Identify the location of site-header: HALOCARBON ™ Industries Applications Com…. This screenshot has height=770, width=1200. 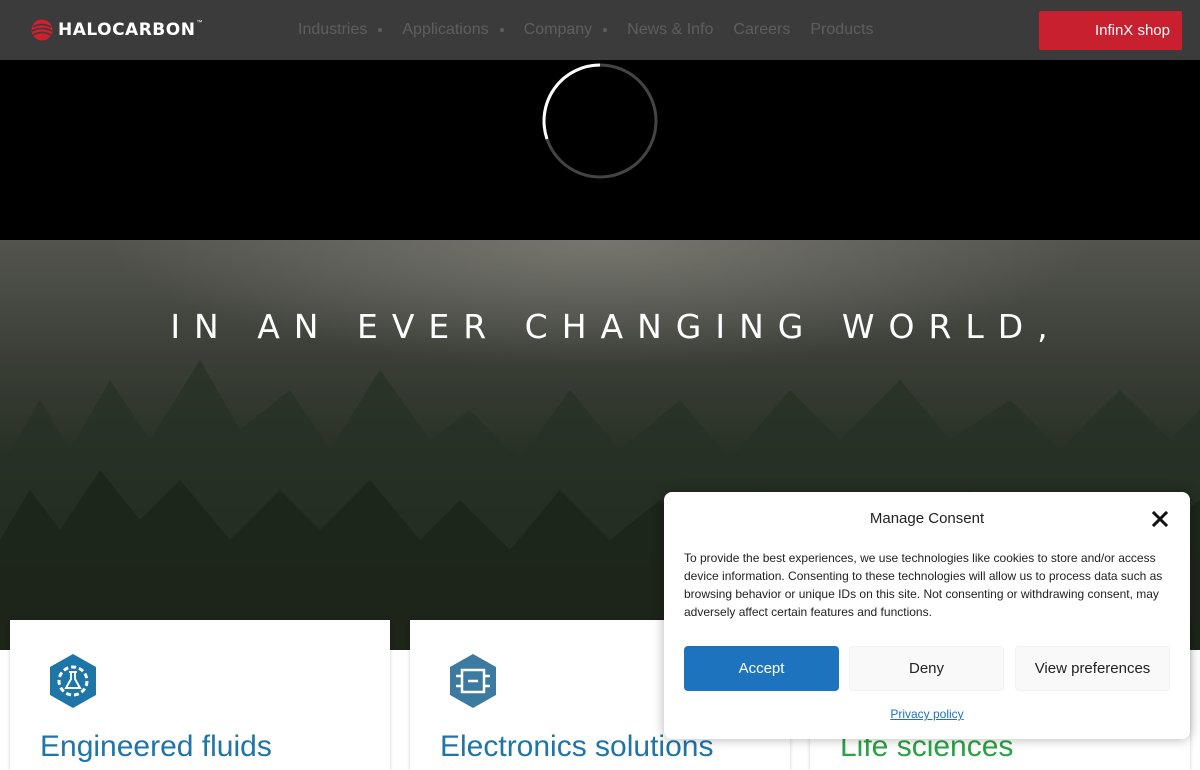
(600, 30).